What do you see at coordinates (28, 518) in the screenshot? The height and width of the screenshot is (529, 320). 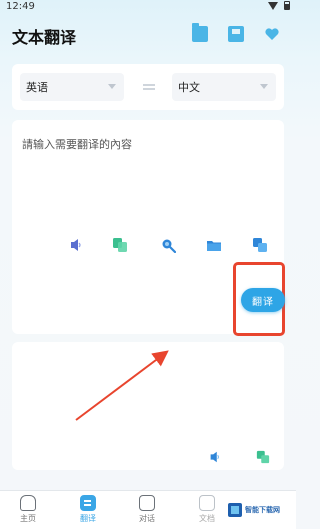 I see `tab-label: 主页` at bounding box center [28, 518].